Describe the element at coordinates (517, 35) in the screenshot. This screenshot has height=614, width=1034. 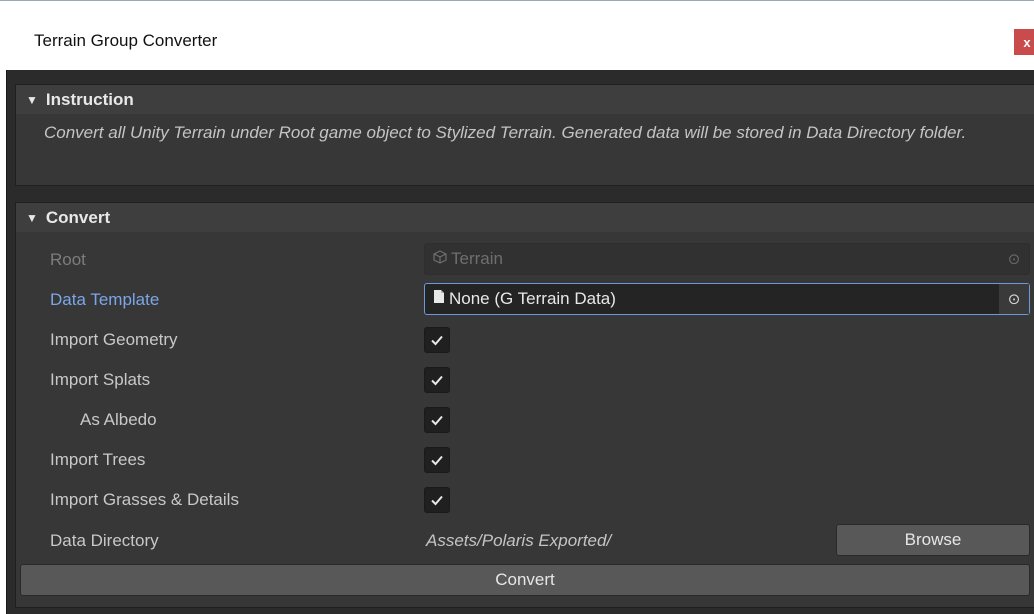
I see `title-bar: Terrain Group Converter x` at that location.